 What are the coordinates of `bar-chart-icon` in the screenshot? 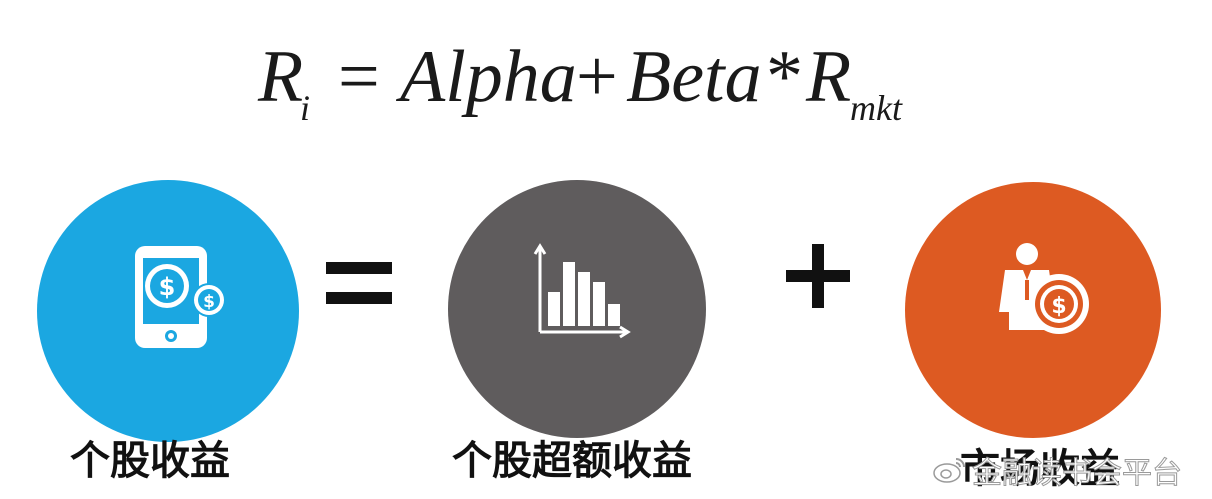 It's located at (582, 291).